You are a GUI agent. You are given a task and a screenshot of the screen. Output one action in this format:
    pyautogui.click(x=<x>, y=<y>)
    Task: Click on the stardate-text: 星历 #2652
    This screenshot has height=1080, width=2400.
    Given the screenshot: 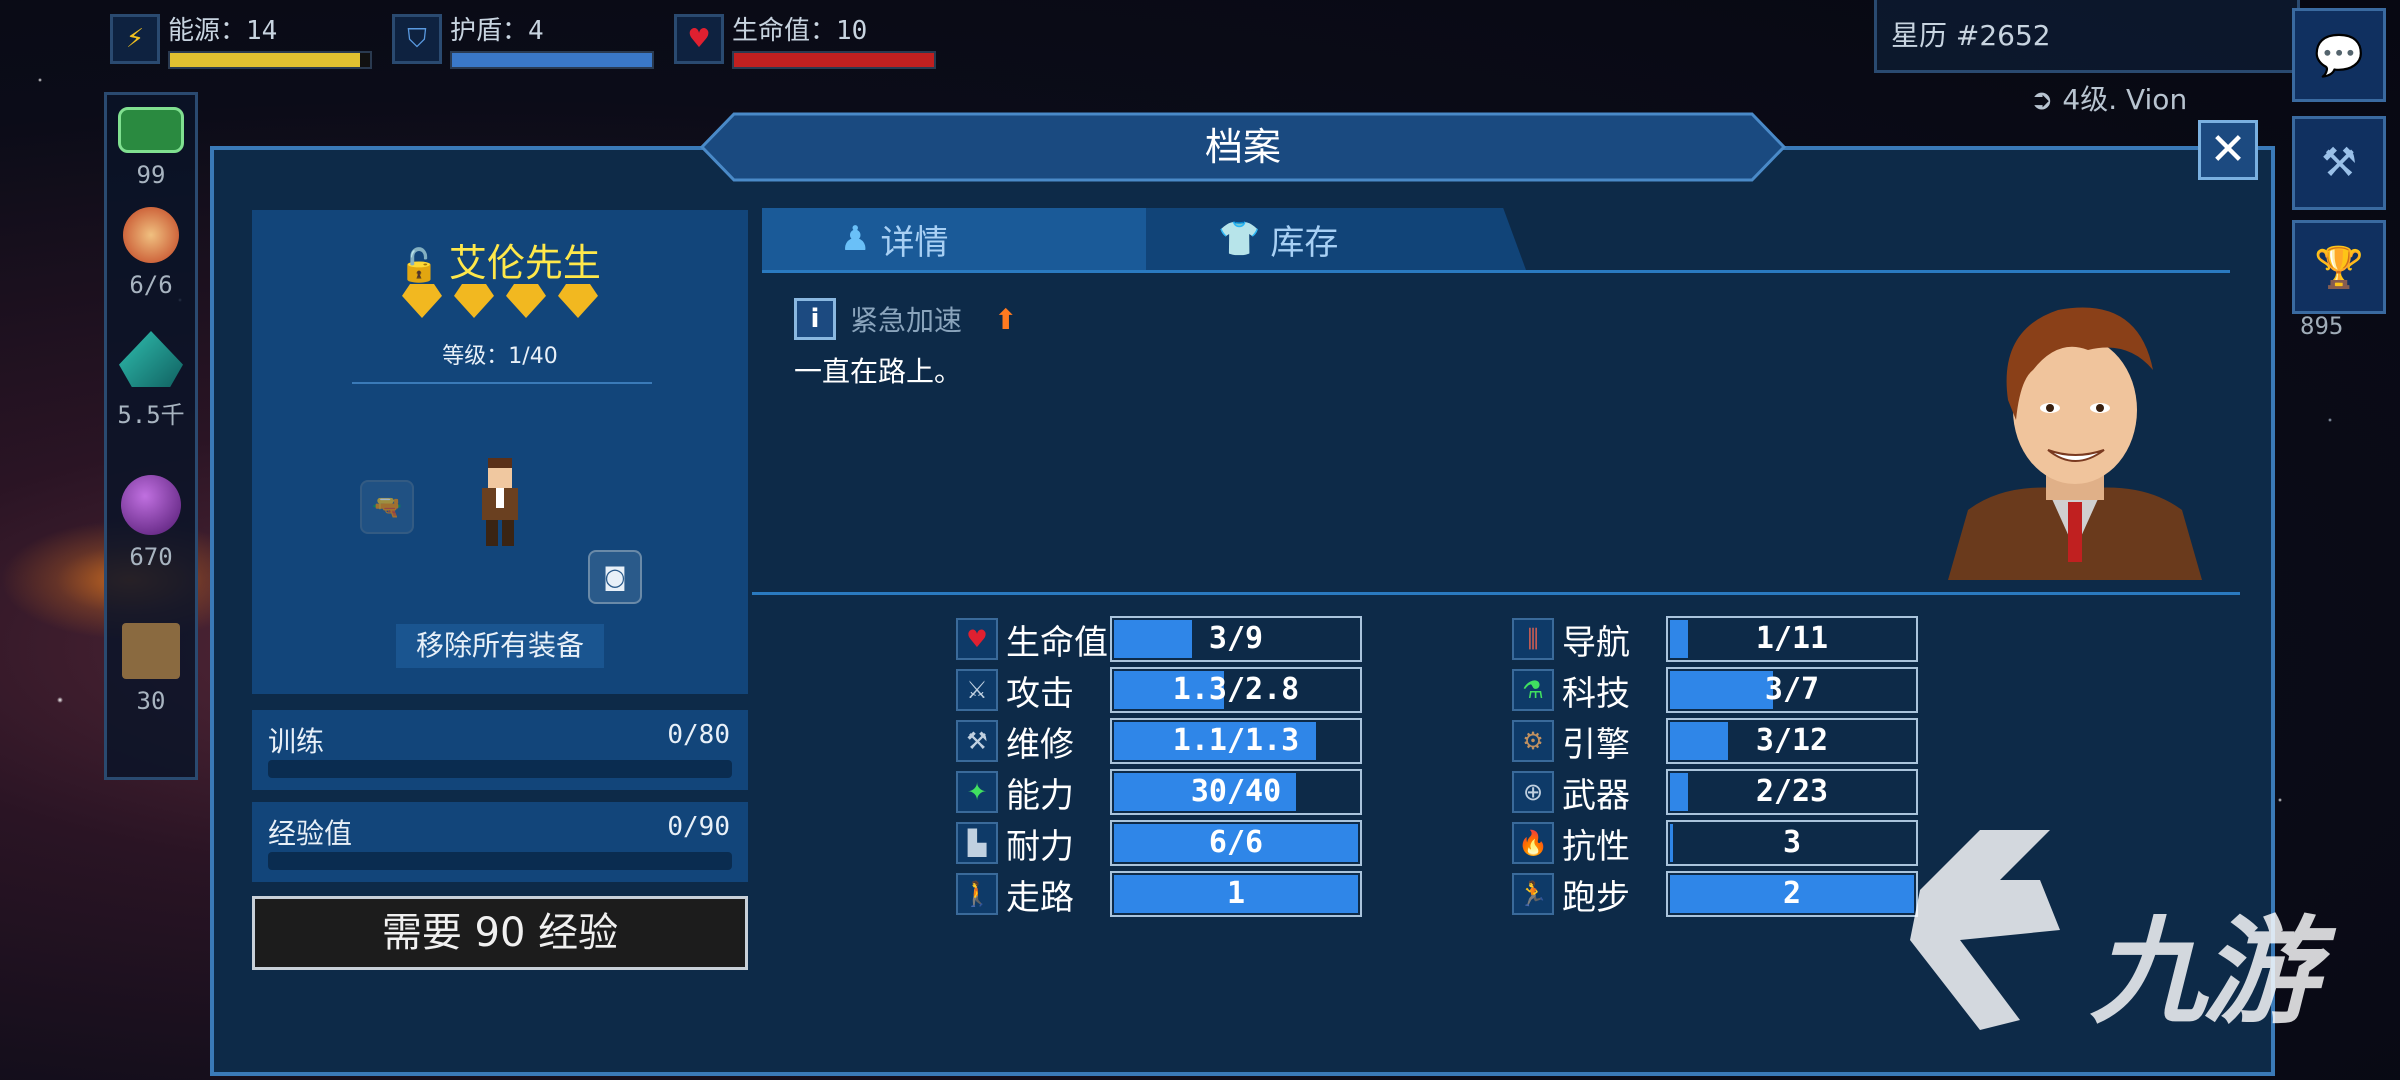 What is the action you would take?
    pyautogui.click(x=1971, y=35)
    